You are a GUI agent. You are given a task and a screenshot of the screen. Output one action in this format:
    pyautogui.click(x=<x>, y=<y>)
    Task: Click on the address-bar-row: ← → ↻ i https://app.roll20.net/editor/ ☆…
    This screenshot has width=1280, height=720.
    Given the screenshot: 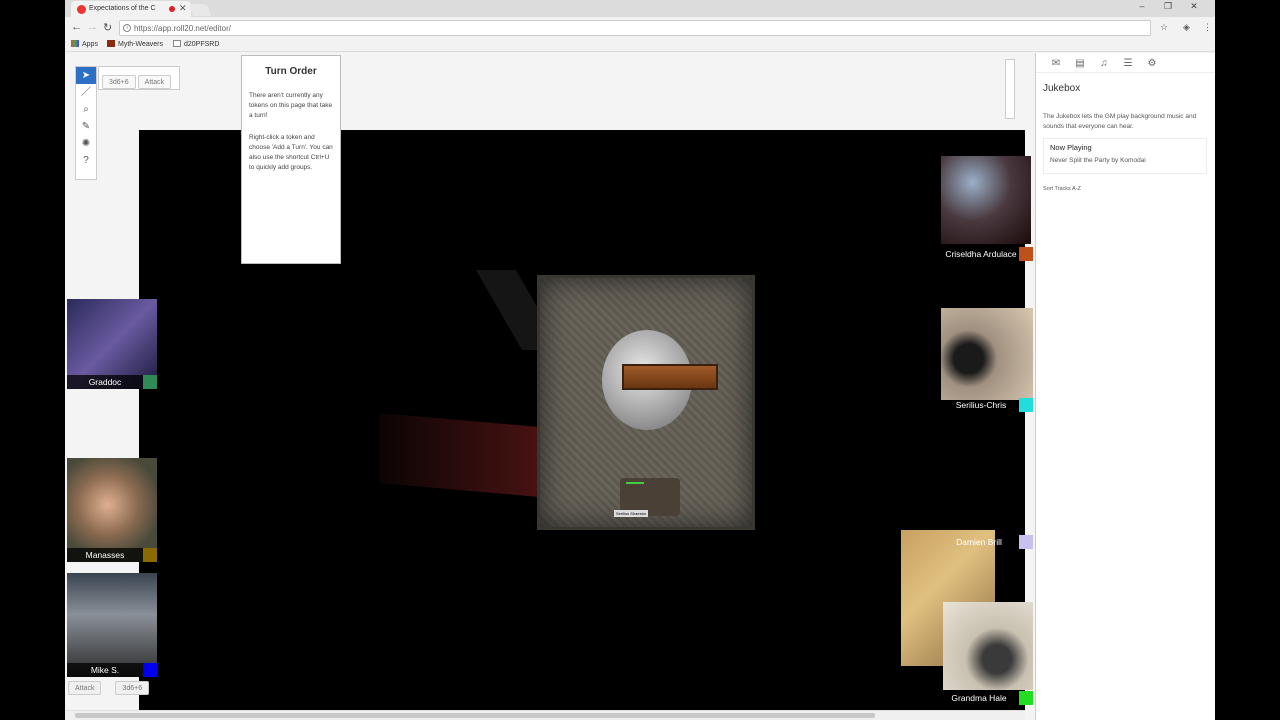 What is the action you would take?
    pyautogui.click(x=640, y=28)
    